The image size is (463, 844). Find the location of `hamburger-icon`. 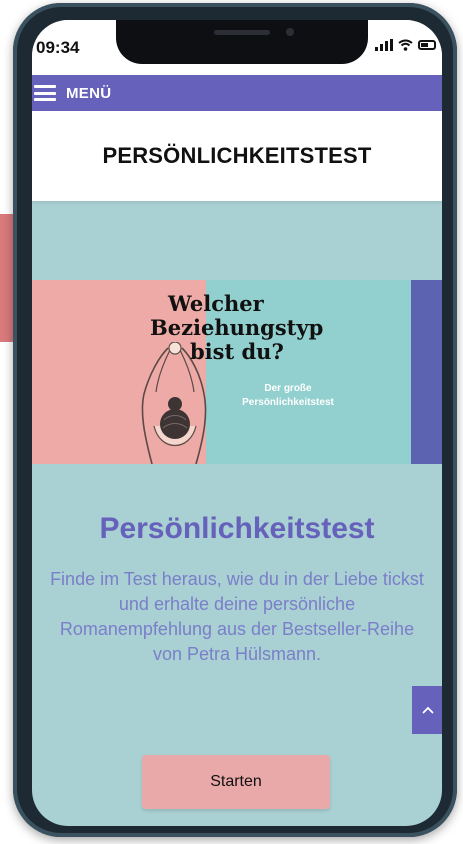

hamburger-icon is located at coordinates (45, 93).